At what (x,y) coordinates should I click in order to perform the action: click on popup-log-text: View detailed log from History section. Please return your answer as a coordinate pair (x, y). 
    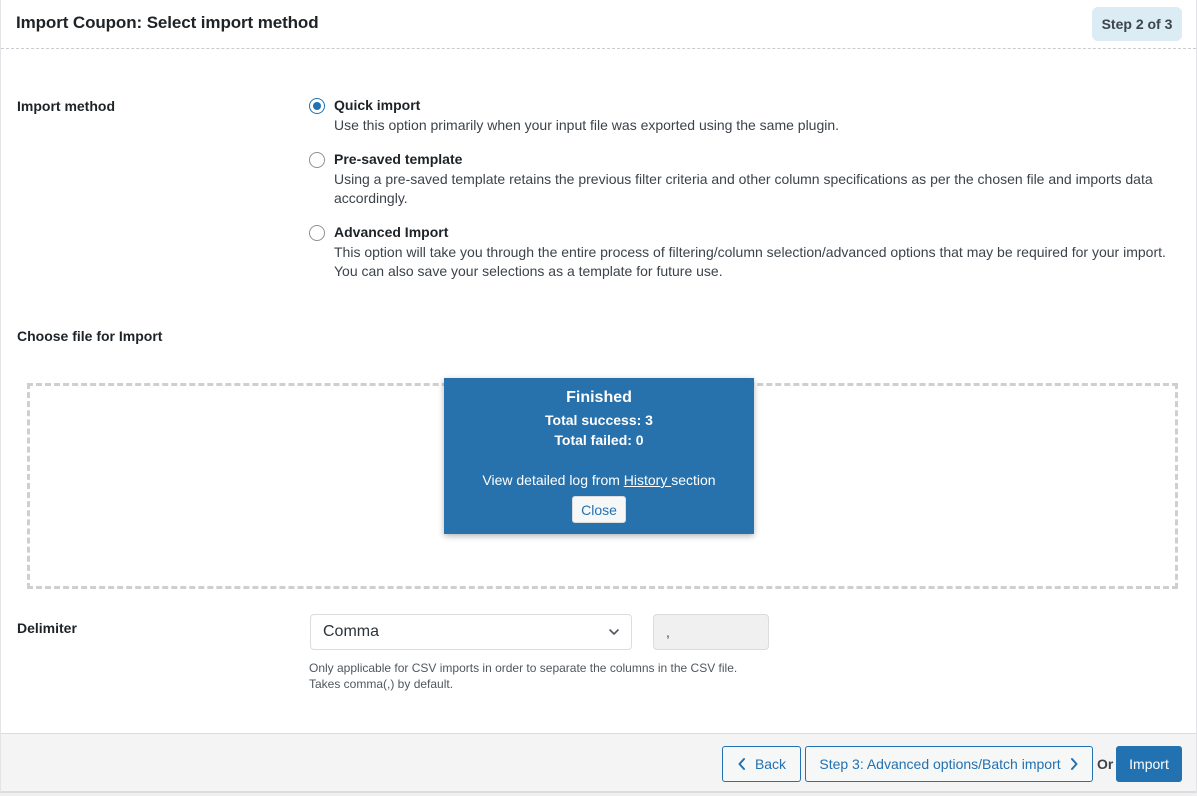
    Looking at the image, I should click on (599, 480).